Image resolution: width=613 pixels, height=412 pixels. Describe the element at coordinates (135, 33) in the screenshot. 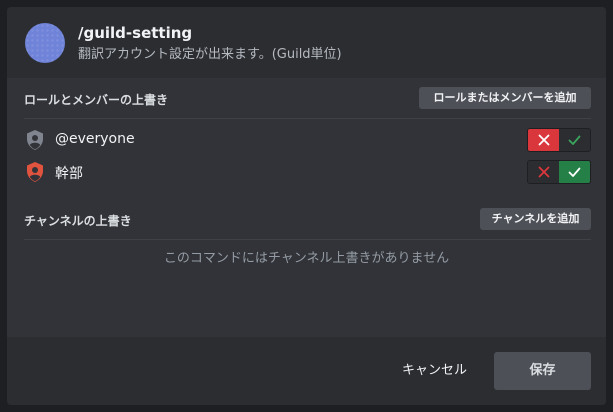

I see `command-title: /guild-setting` at that location.